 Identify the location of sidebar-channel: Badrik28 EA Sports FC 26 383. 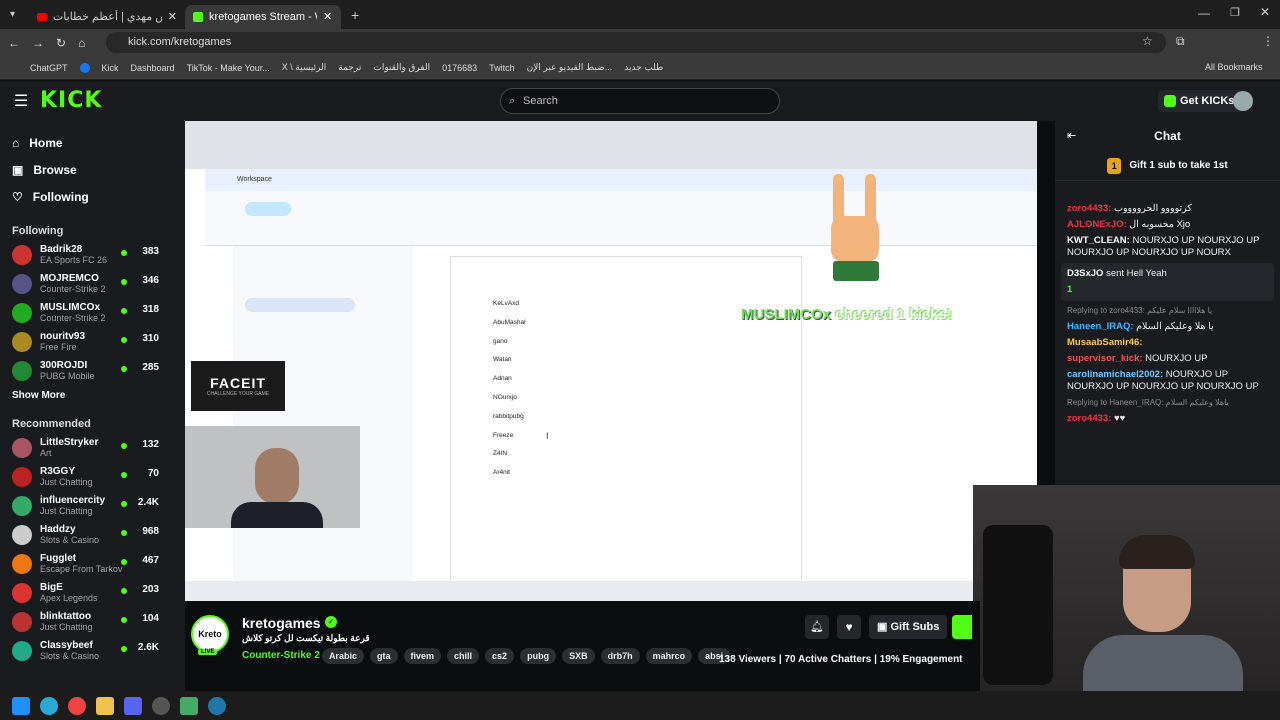
(92, 254).